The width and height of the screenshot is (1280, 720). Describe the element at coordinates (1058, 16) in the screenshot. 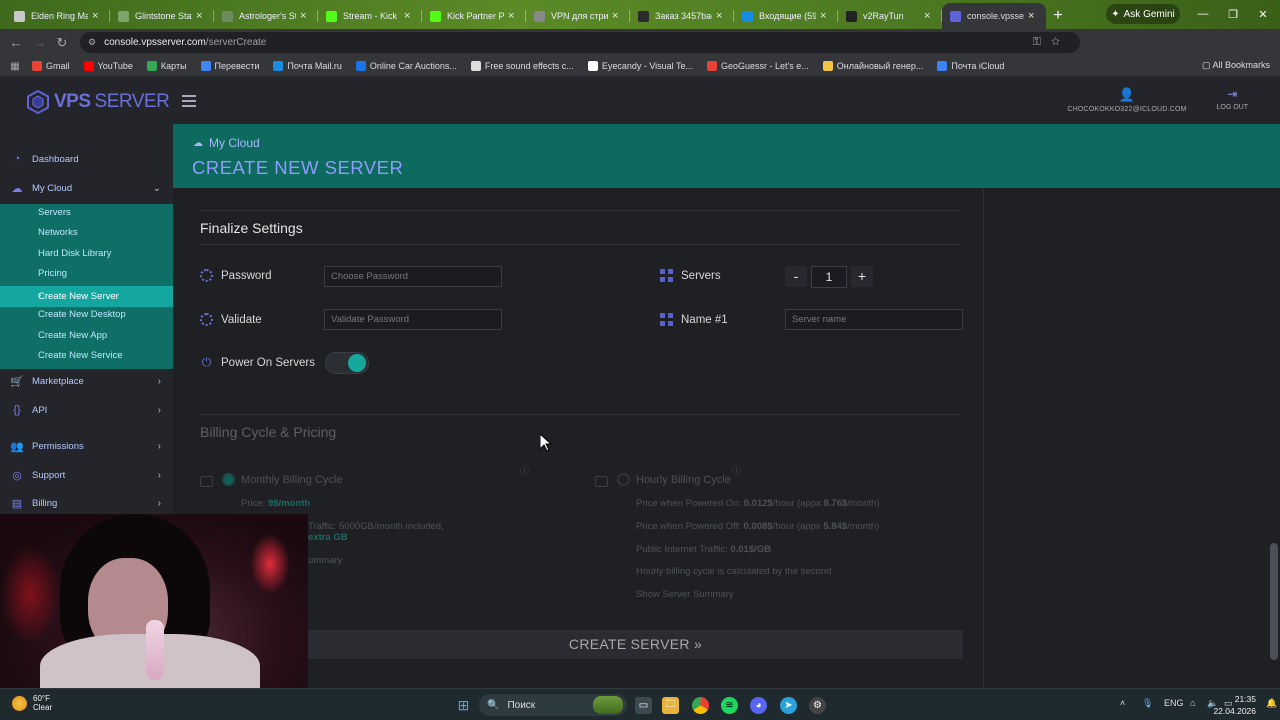

I see `new-tab-button: +` at that location.